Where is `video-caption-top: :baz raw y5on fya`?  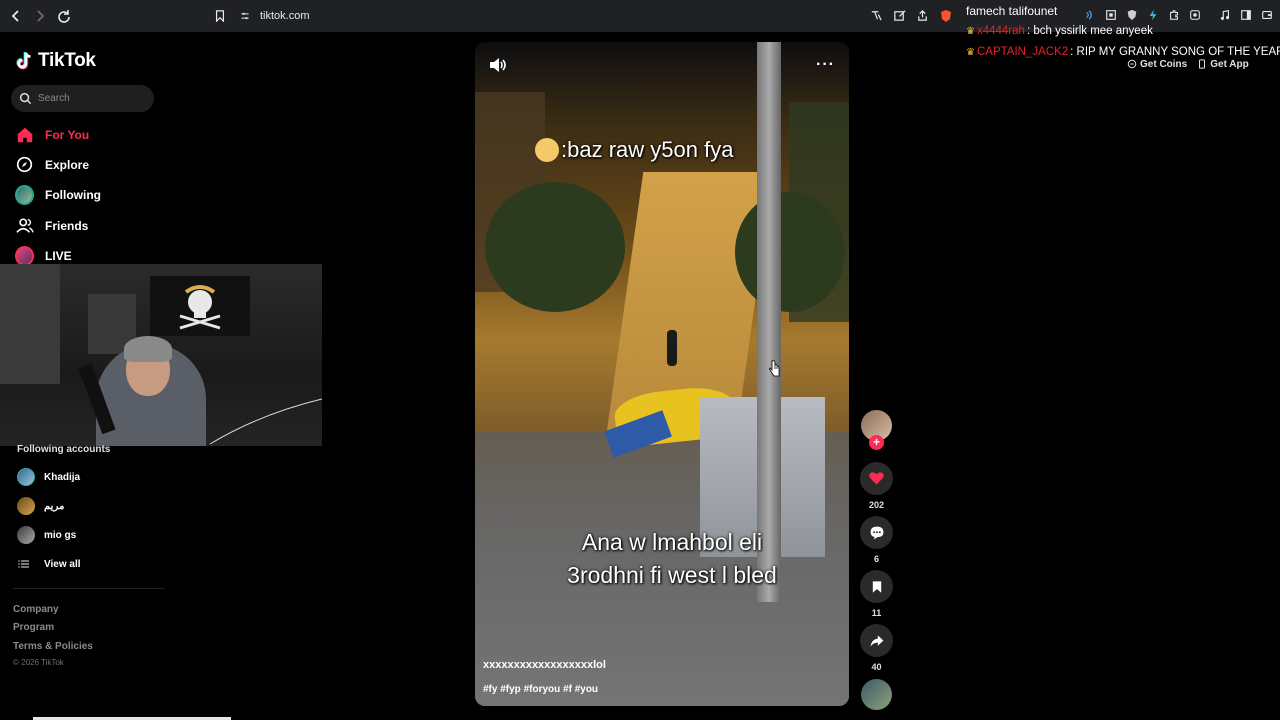 video-caption-top: :baz raw y5on fya is located at coordinates (634, 150).